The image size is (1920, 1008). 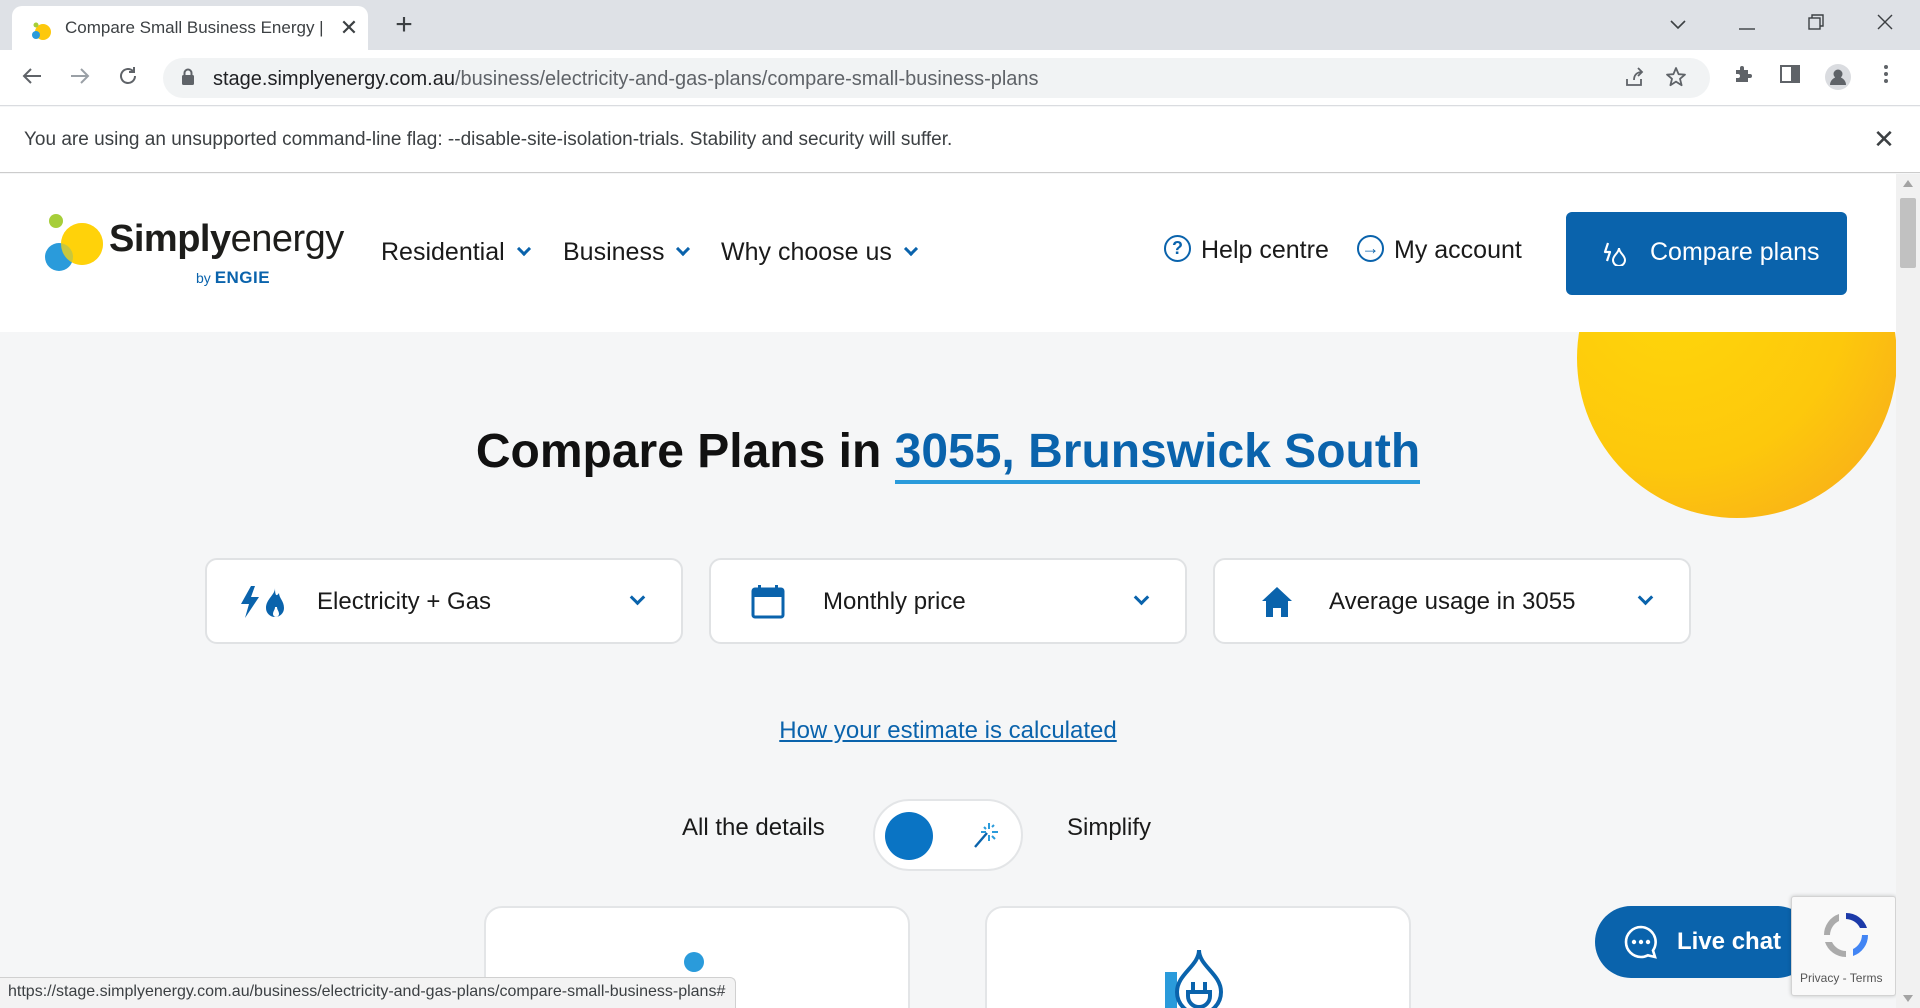 I want to click on bookmark-star-icon, so click(x=1676, y=79).